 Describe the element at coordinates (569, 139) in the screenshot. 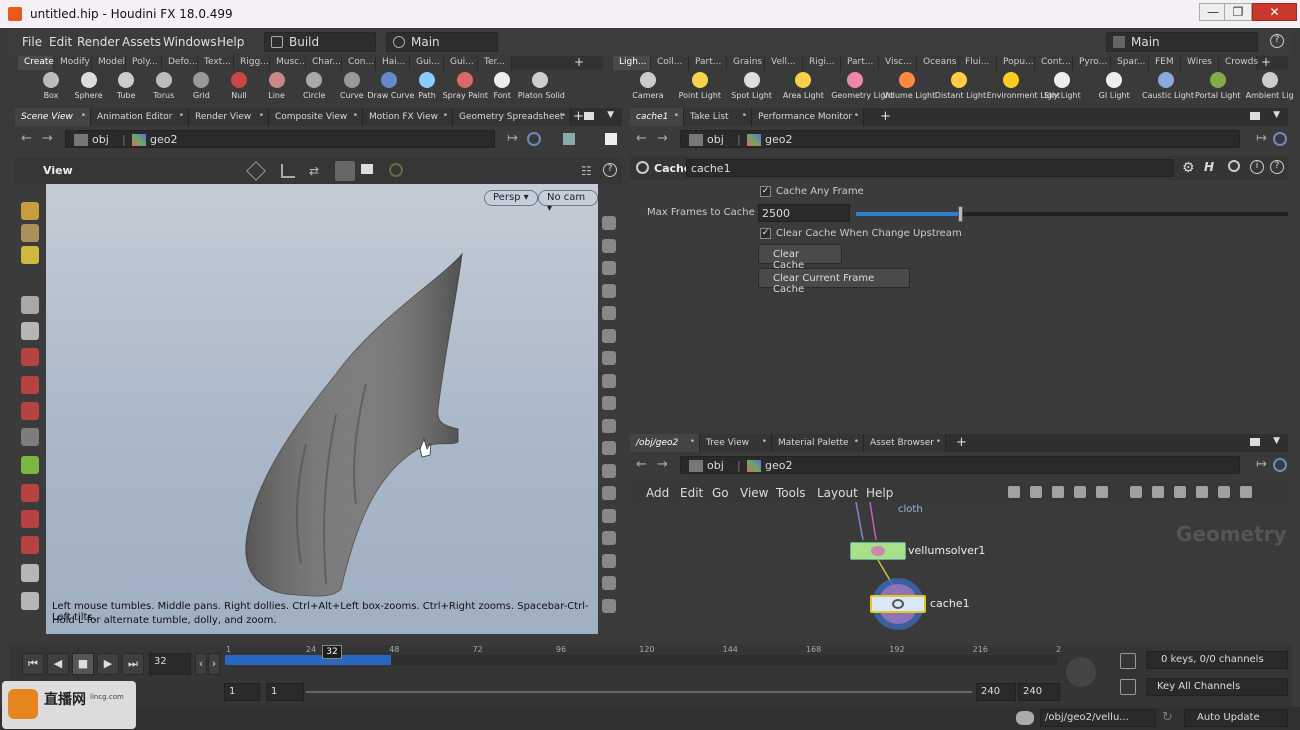

I see `cube-icon` at that location.